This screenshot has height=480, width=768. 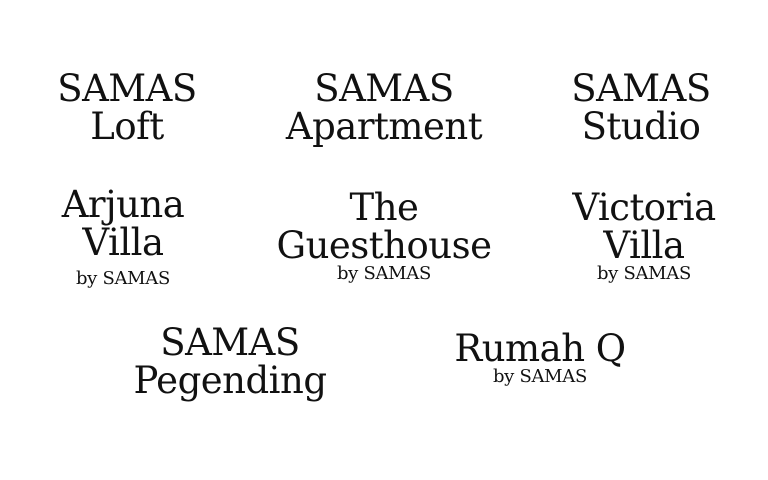 I want to click on logo-samas-loft: SAMAS Loft, so click(x=127, y=108).